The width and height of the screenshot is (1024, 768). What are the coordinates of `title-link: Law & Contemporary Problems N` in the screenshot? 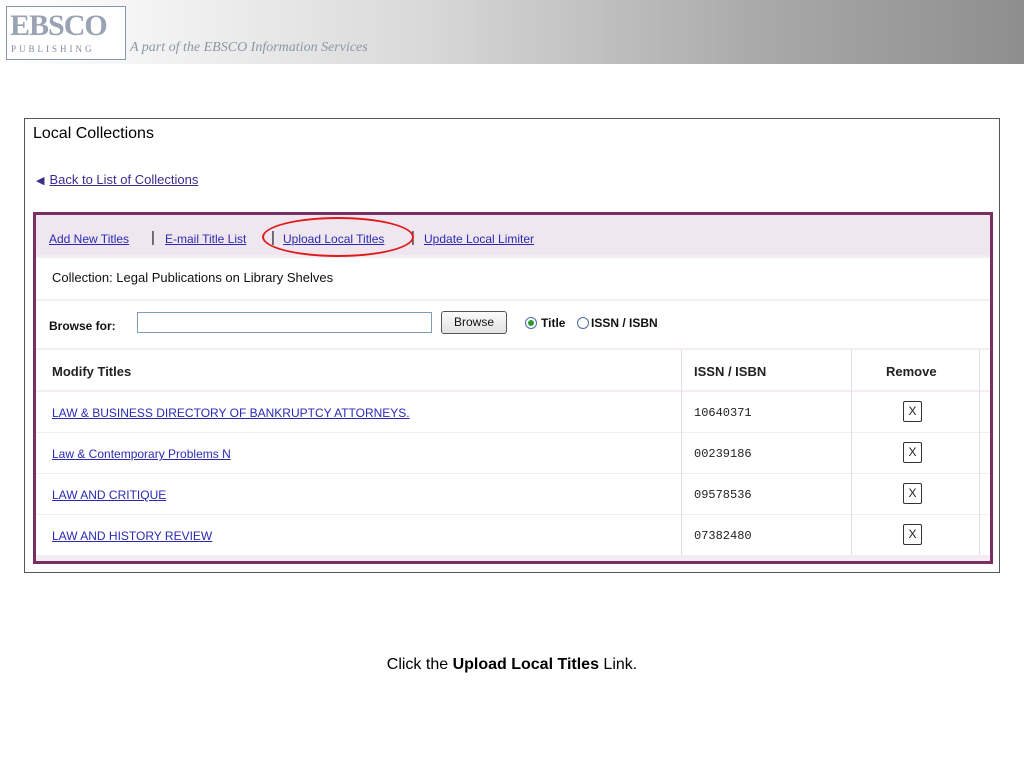 It's located at (141, 454).